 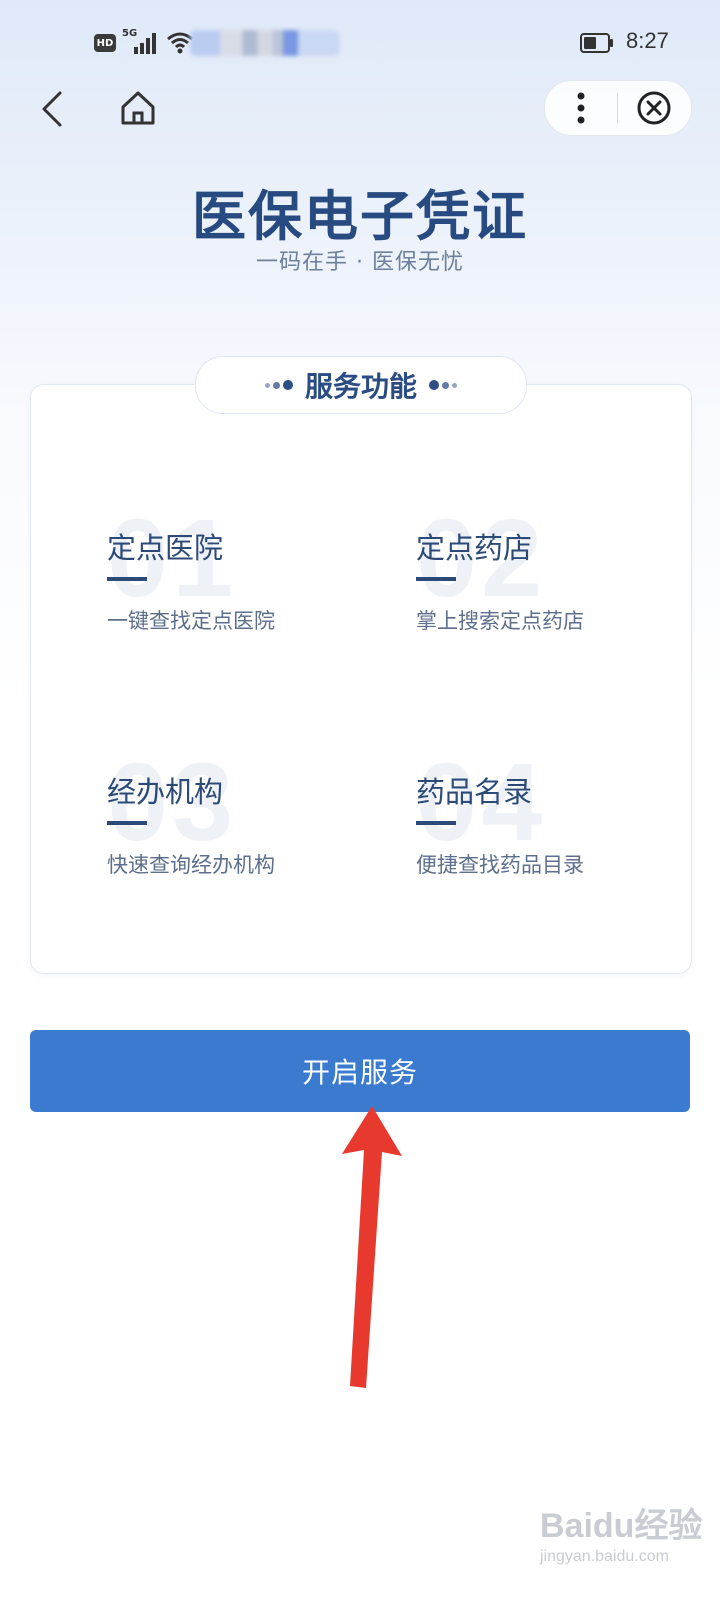 I want to click on home-button, so click(x=138, y=108).